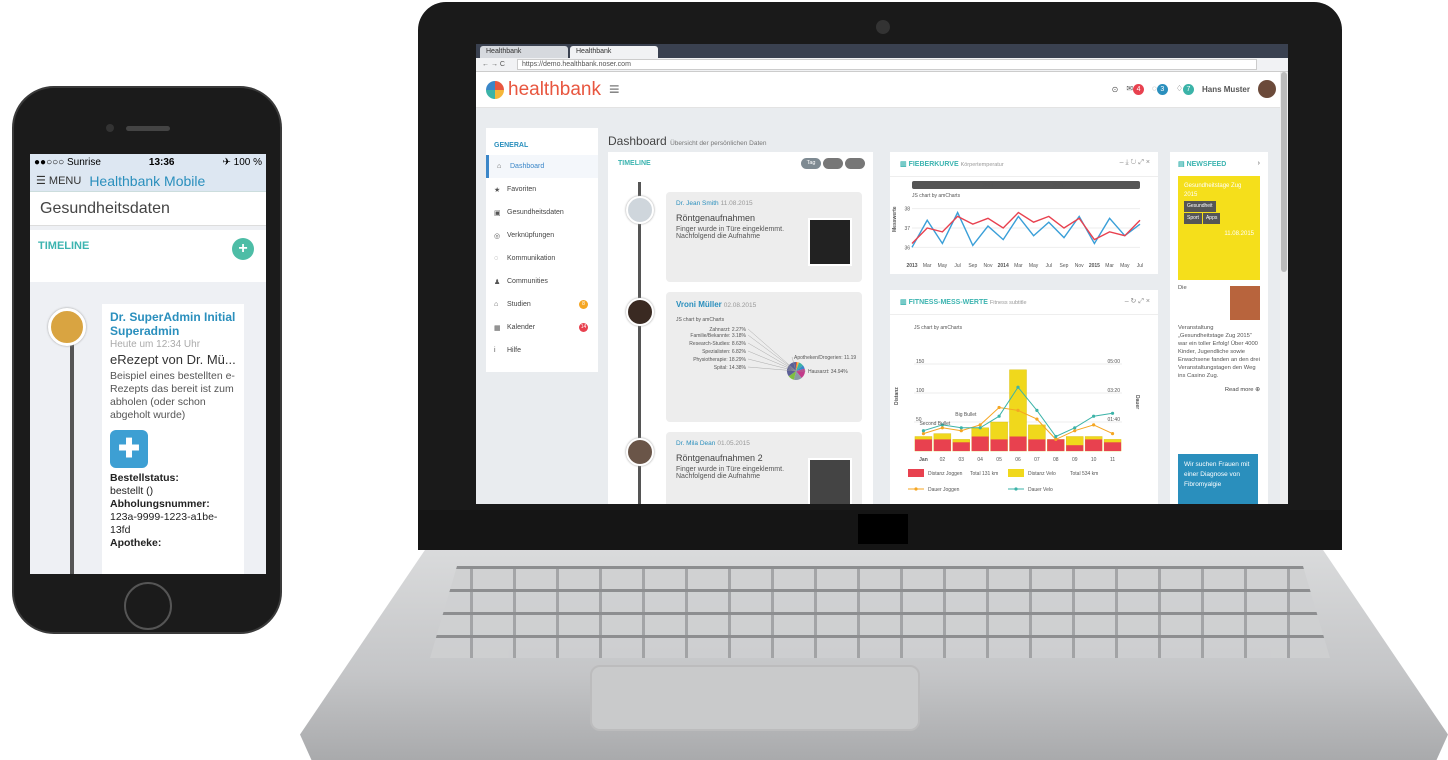 The width and height of the screenshot is (1448, 760). Describe the element at coordinates (855, 163) in the screenshot. I see `filter-month-button` at that location.